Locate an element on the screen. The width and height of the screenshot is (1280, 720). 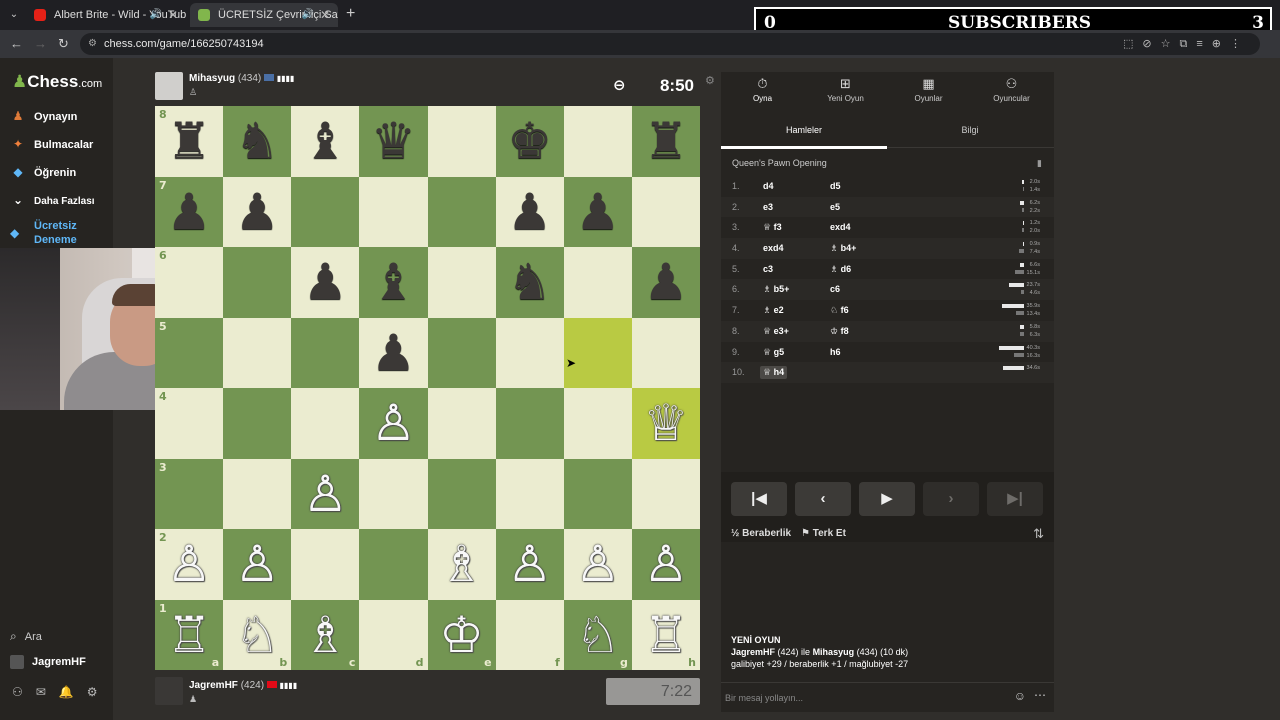
square-h2: ♙ is located at coordinates (665, 564).